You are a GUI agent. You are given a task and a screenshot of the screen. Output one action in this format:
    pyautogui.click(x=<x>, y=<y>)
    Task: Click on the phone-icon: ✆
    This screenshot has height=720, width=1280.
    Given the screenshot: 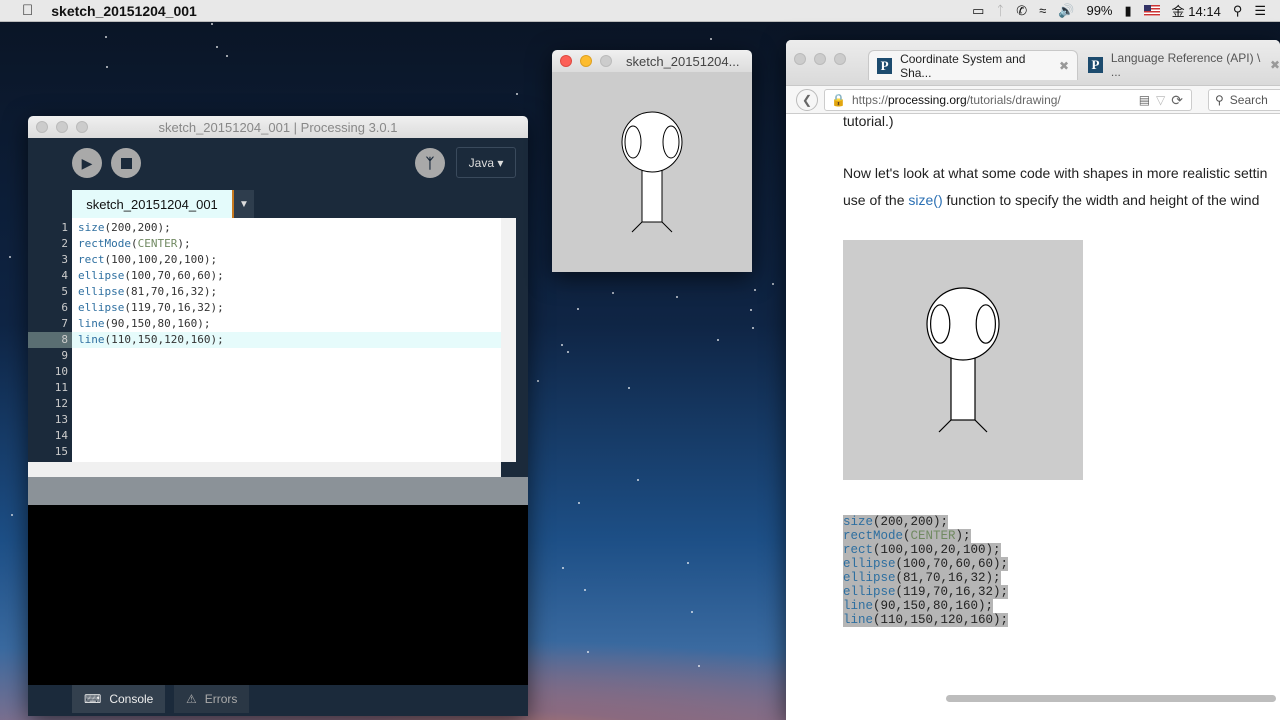 What is the action you would take?
    pyautogui.click(x=1021, y=11)
    